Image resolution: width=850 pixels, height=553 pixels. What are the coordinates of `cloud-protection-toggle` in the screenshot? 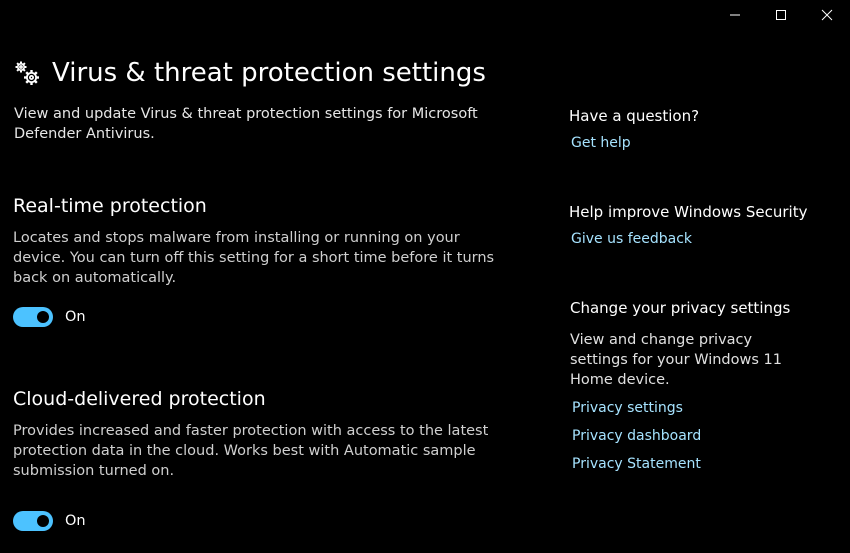 It's located at (33, 521).